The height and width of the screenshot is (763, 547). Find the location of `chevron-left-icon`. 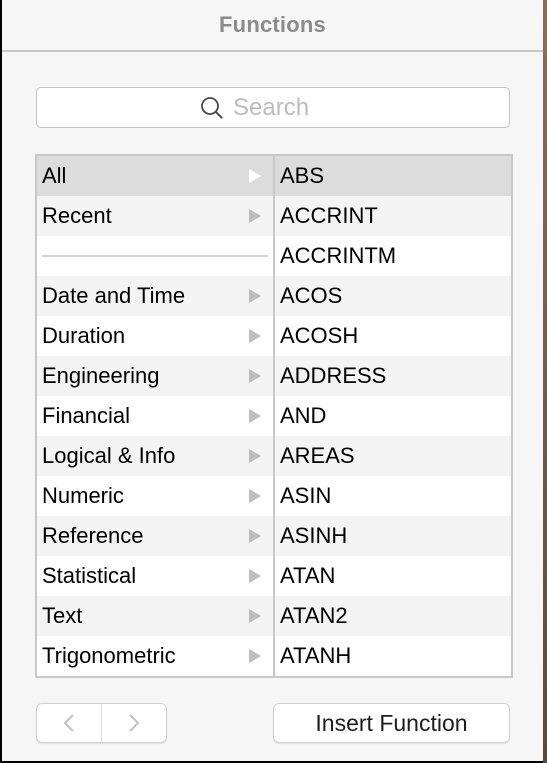

chevron-left-icon is located at coordinates (68, 723).